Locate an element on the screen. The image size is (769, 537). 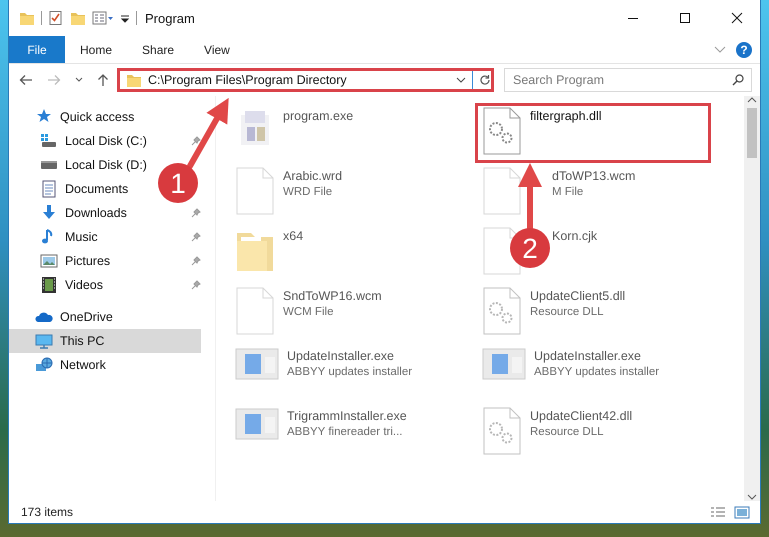
file-name: Arabic.wrd is located at coordinates (312, 176).